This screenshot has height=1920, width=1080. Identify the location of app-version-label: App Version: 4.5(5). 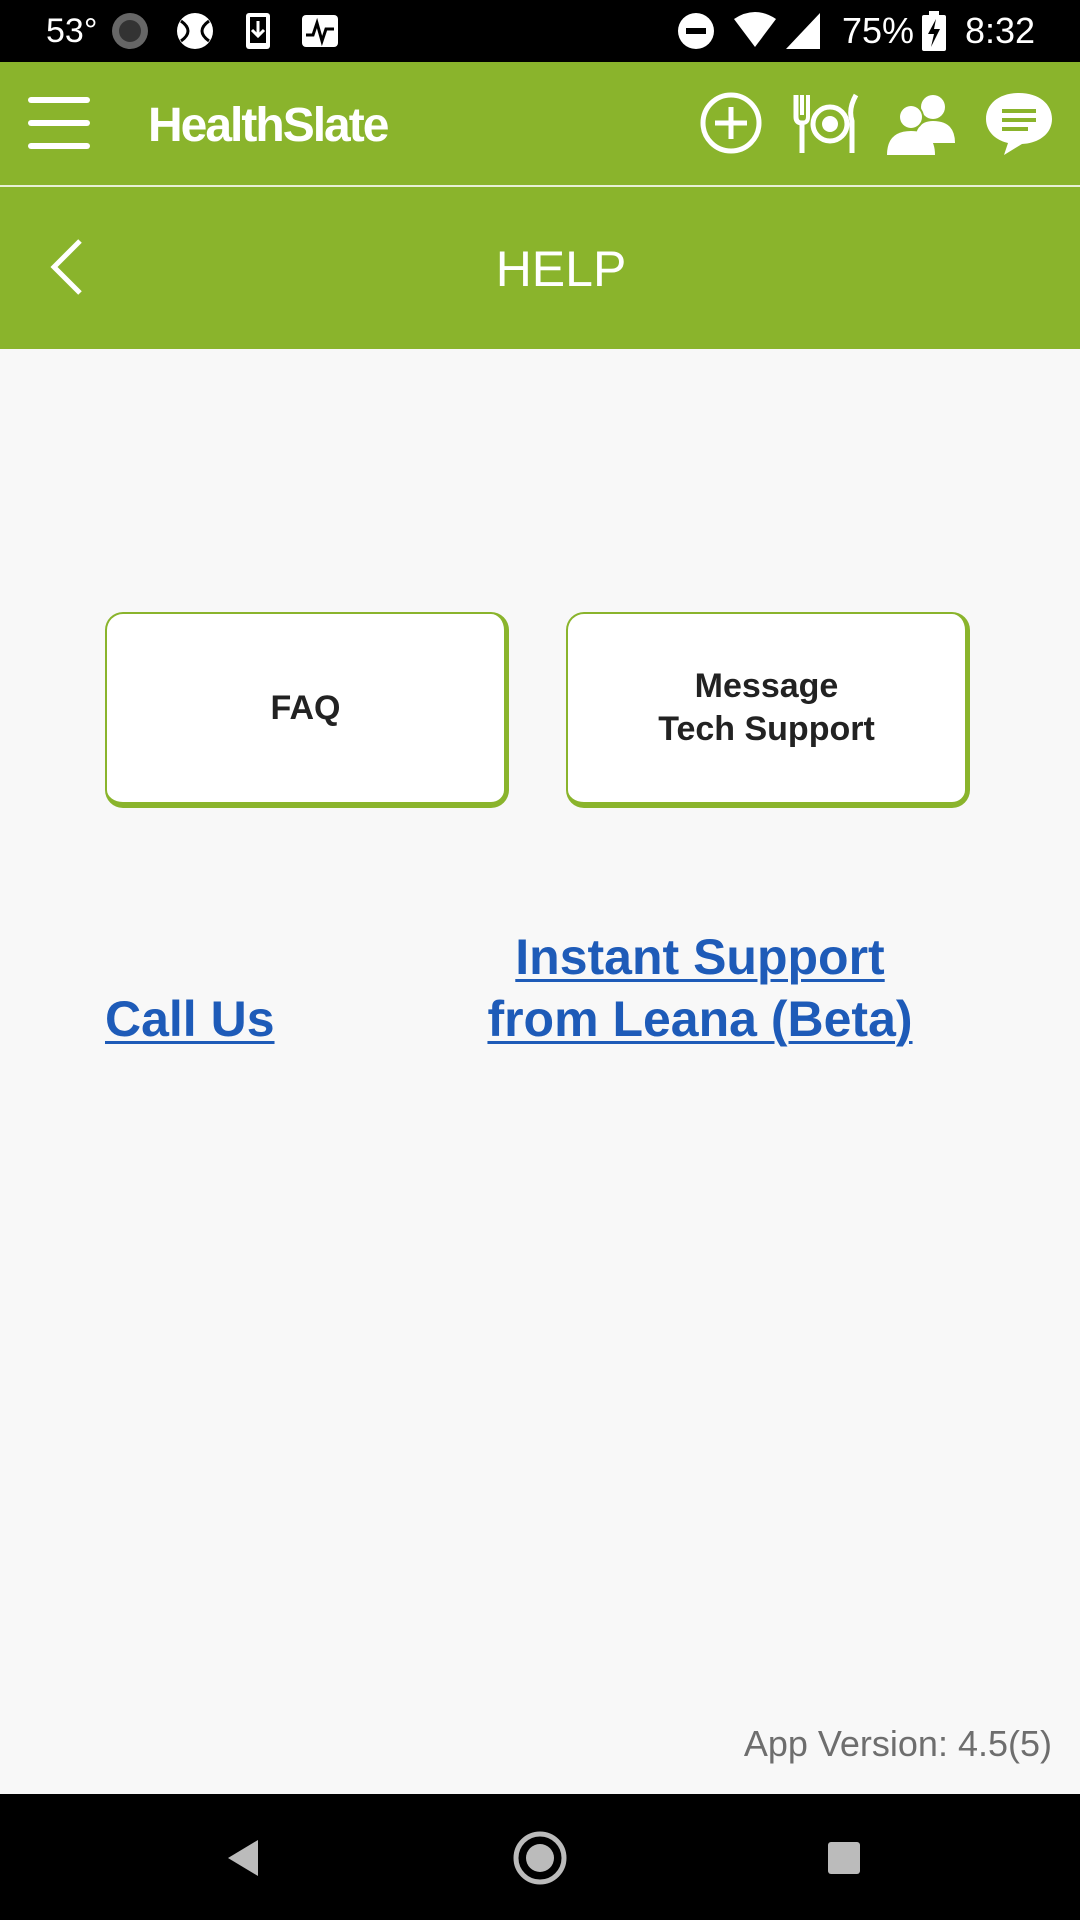
(897, 1743).